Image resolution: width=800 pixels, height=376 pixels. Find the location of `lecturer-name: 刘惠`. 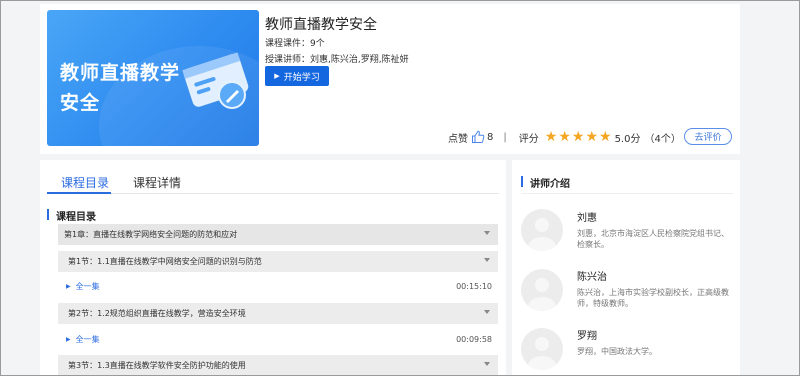

lecturer-name: 刘惠 is located at coordinates (587, 218).